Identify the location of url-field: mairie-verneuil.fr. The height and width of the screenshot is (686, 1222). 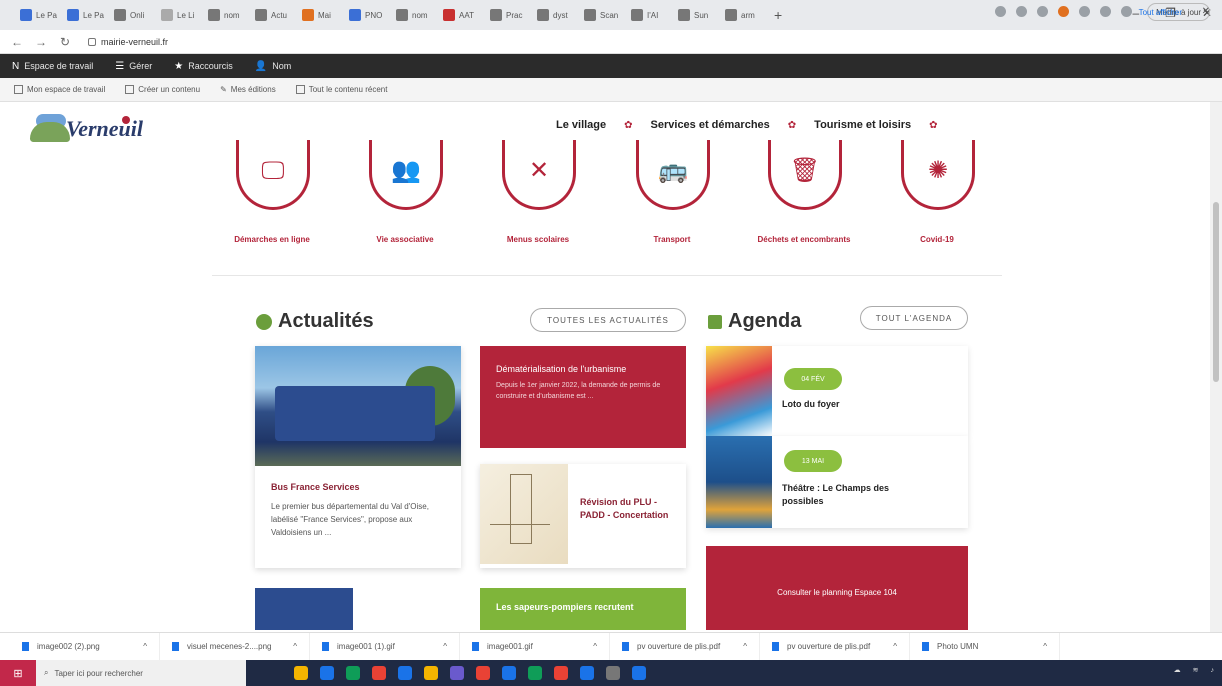
(128, 42).